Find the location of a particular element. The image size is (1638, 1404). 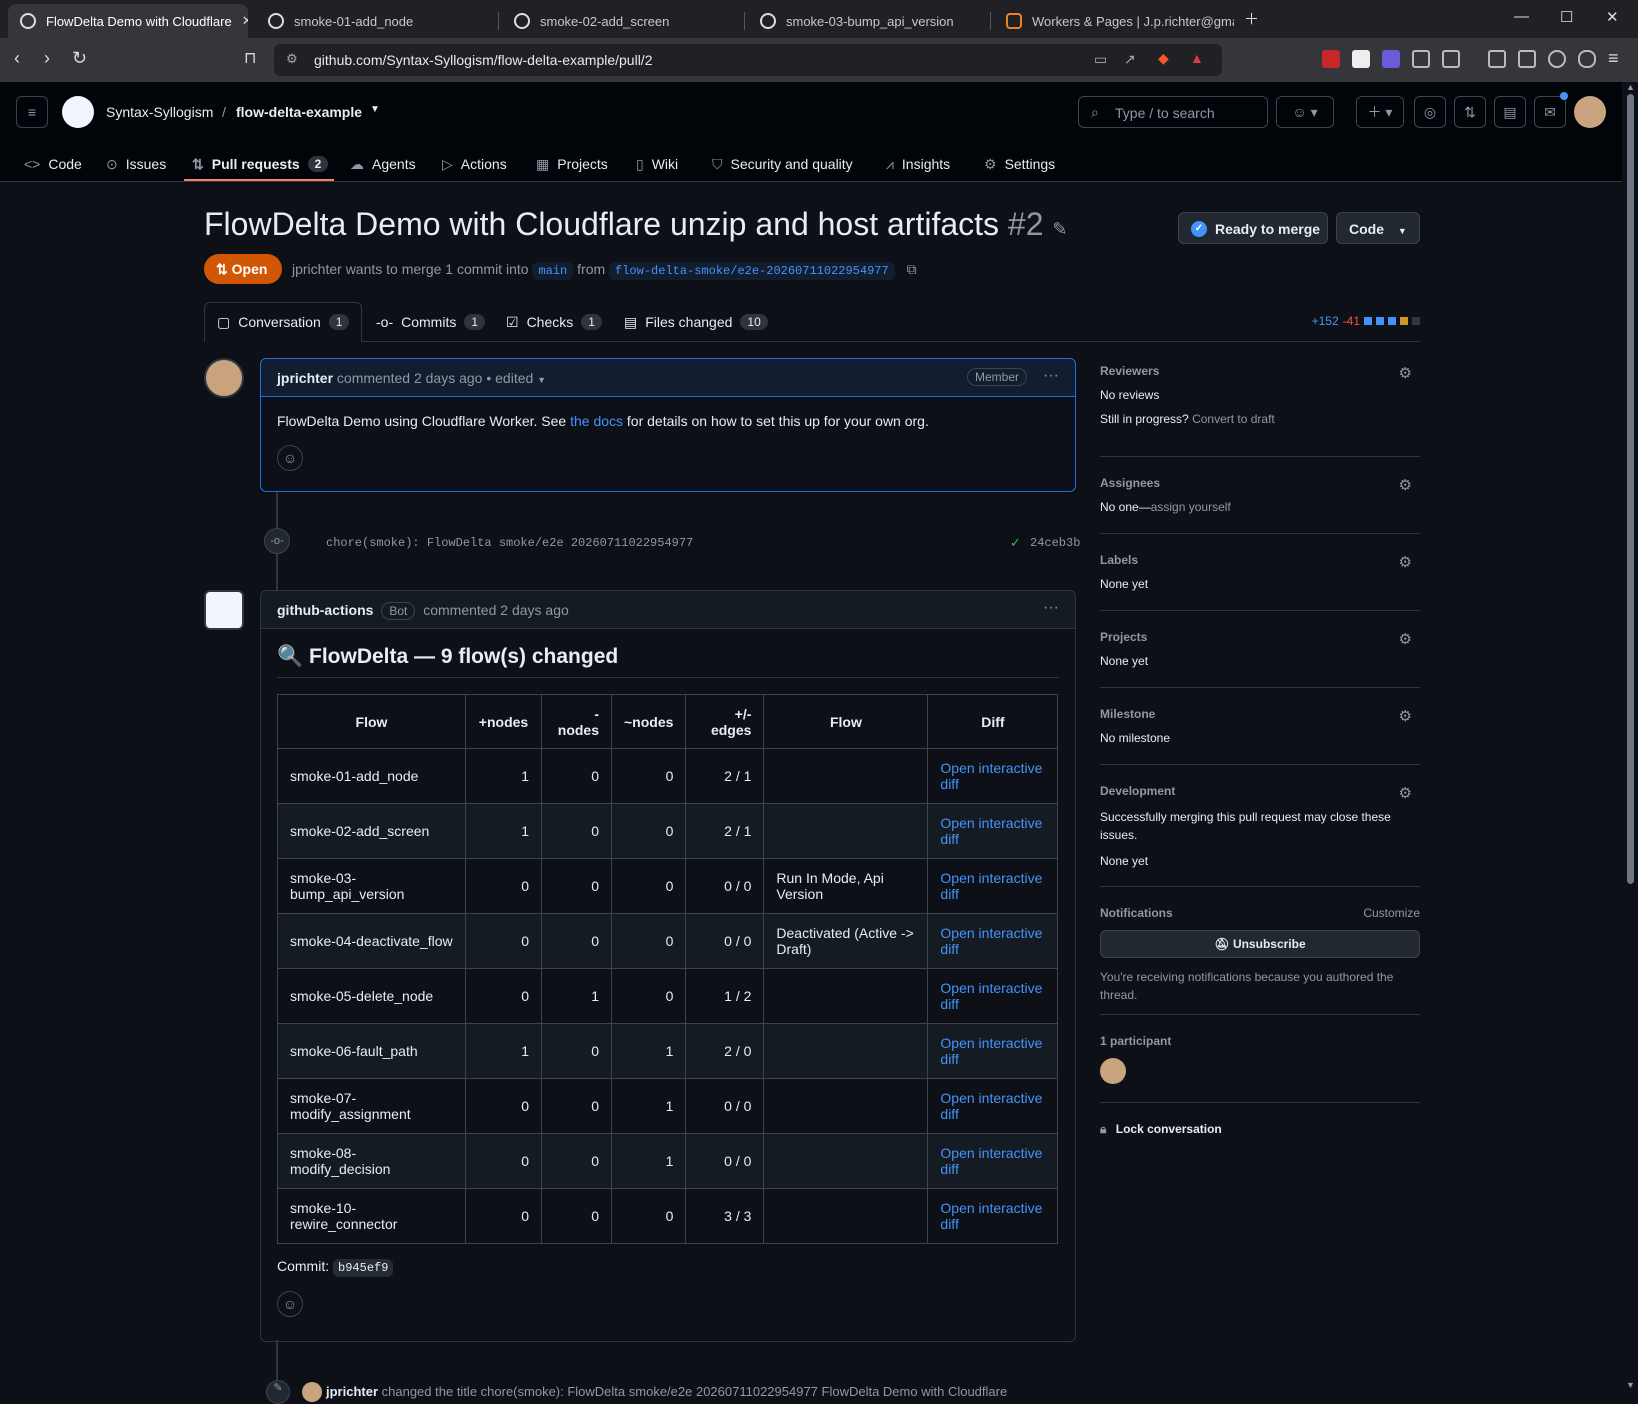

new-tab-icon: ＋ is located at coordinates (1251, 18).